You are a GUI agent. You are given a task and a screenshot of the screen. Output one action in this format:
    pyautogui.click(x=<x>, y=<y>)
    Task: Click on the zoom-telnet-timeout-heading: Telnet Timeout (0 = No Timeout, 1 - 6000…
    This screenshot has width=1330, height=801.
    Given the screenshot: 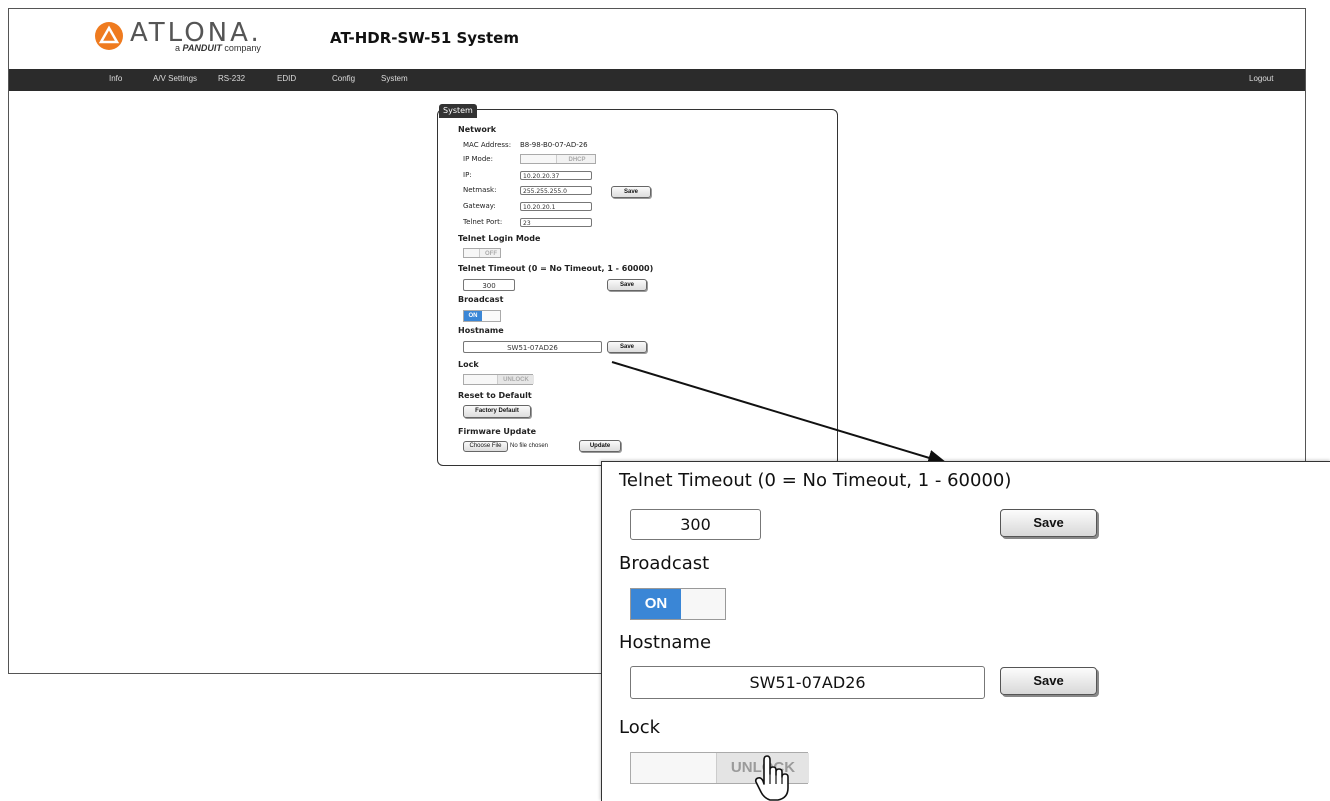 What is the action you would take?
    pyautogui.click(x=815, y=480)
    